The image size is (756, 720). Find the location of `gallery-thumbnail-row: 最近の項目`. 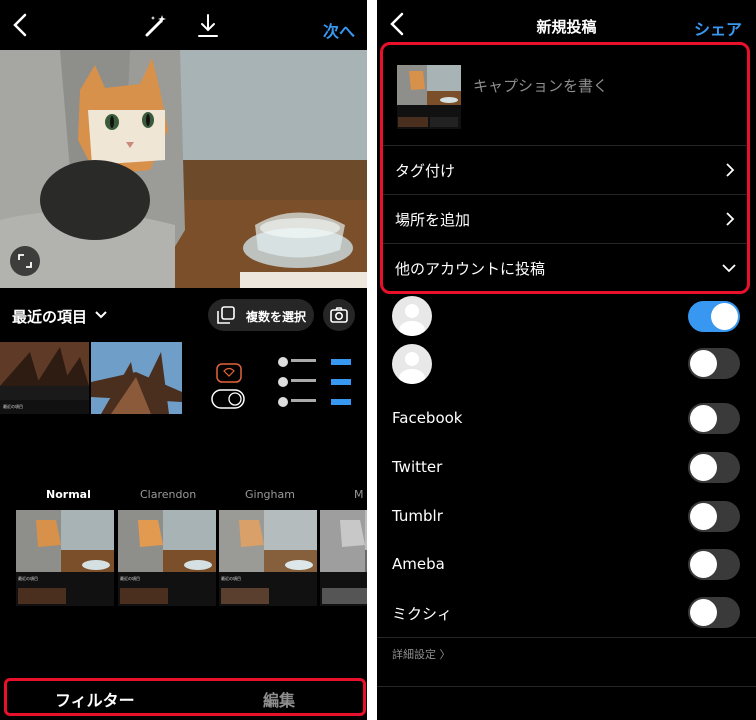

gallery-thumbnail-row: 最近の項目 is located at coordinates (183, 378).